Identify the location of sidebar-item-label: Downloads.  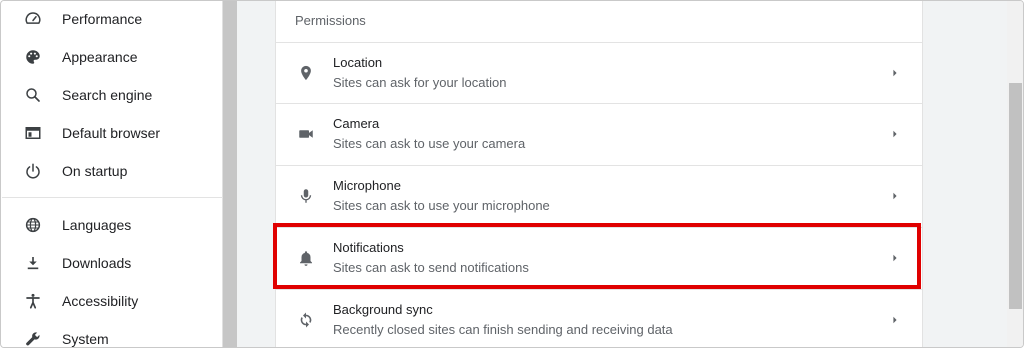
(97, 263).